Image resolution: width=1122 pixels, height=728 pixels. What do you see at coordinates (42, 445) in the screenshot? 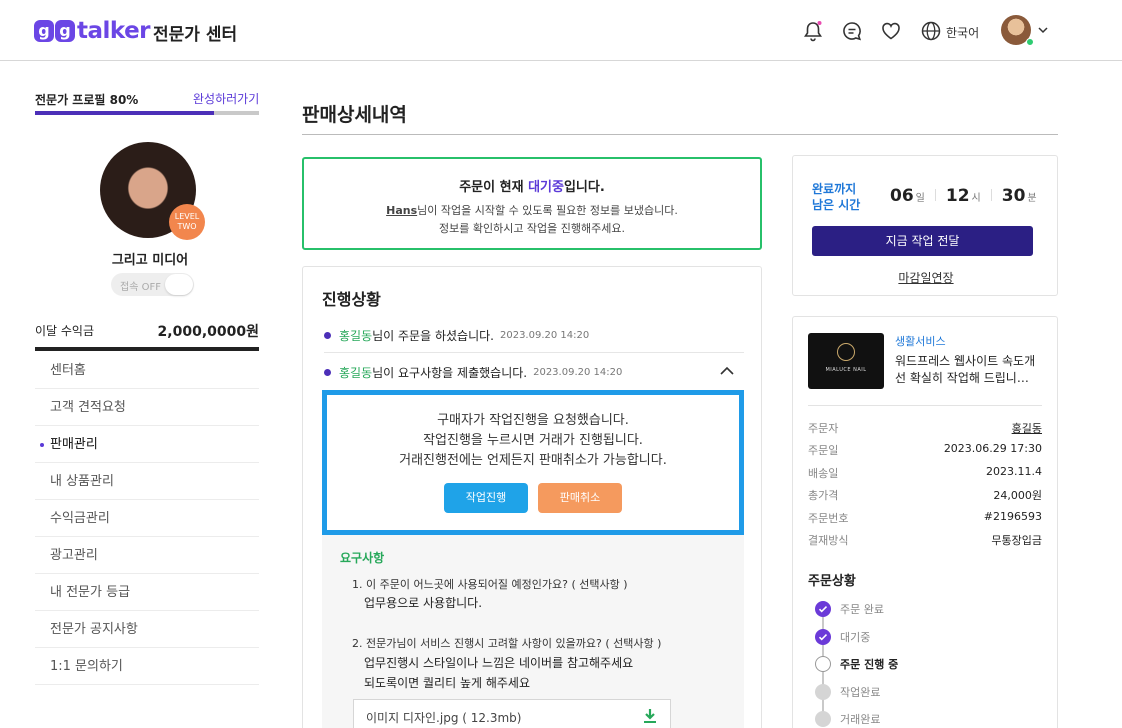
I see `active-indicator` at bounding box center [42, 445].